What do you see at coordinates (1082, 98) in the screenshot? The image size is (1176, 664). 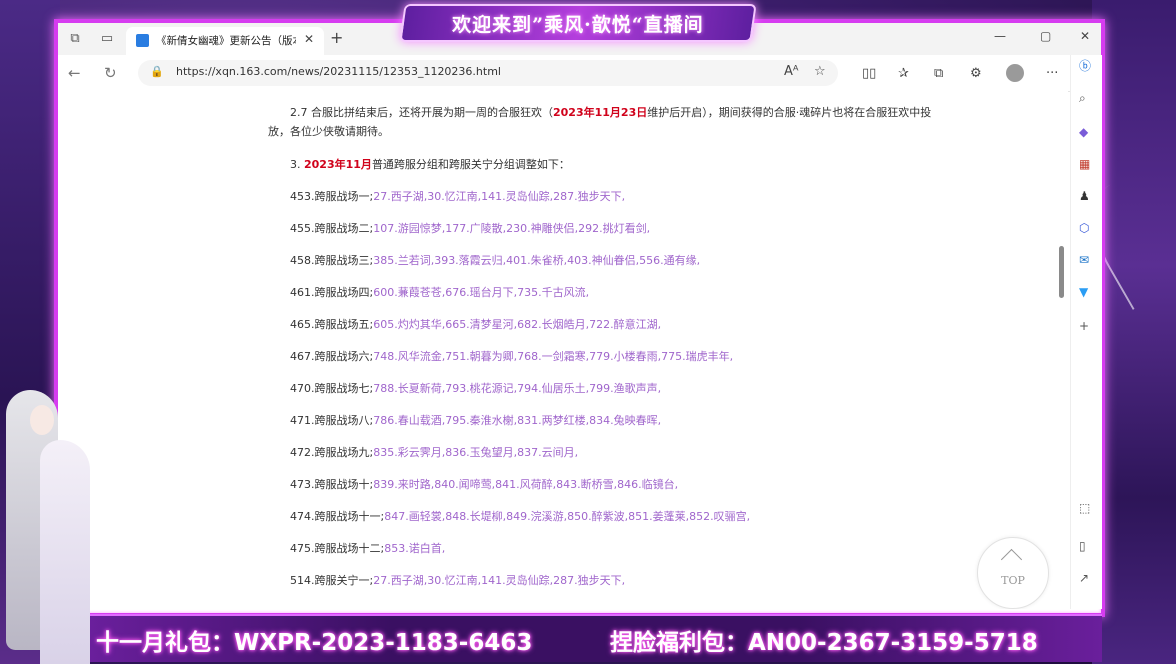 I see `search-icon: ⌕` at bounding box center [1082, 98].